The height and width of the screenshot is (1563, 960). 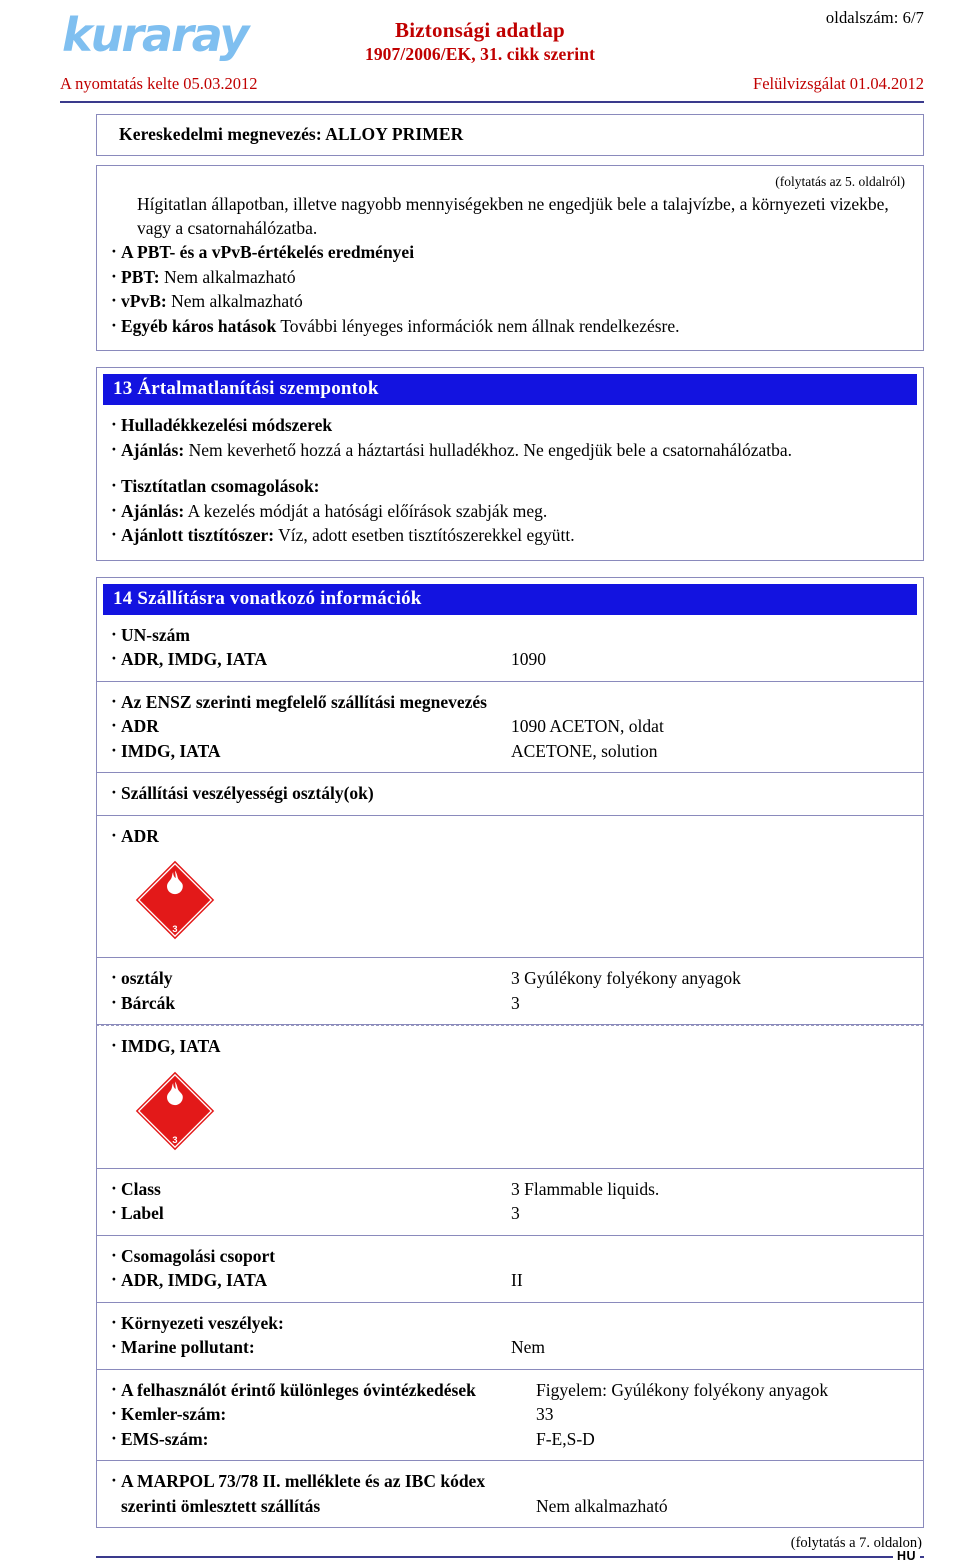 What do you see at coordinates (291, 134) in the screenshot?
I see `trade-name-label: Kereskedelmi megnevezés: ALLOY PRIMER` at bounding box center [291, 134].